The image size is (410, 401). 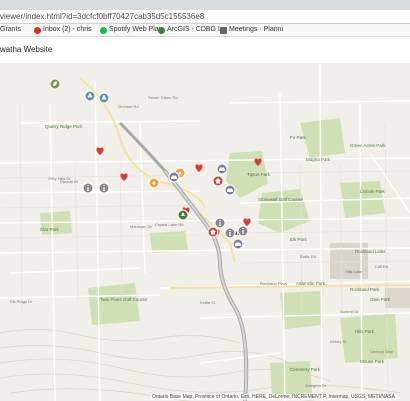 What do you see at coordinates (365, 289) in the screenshot?
I see `map-label: Rockland Park` at bounding box center [365, 289].